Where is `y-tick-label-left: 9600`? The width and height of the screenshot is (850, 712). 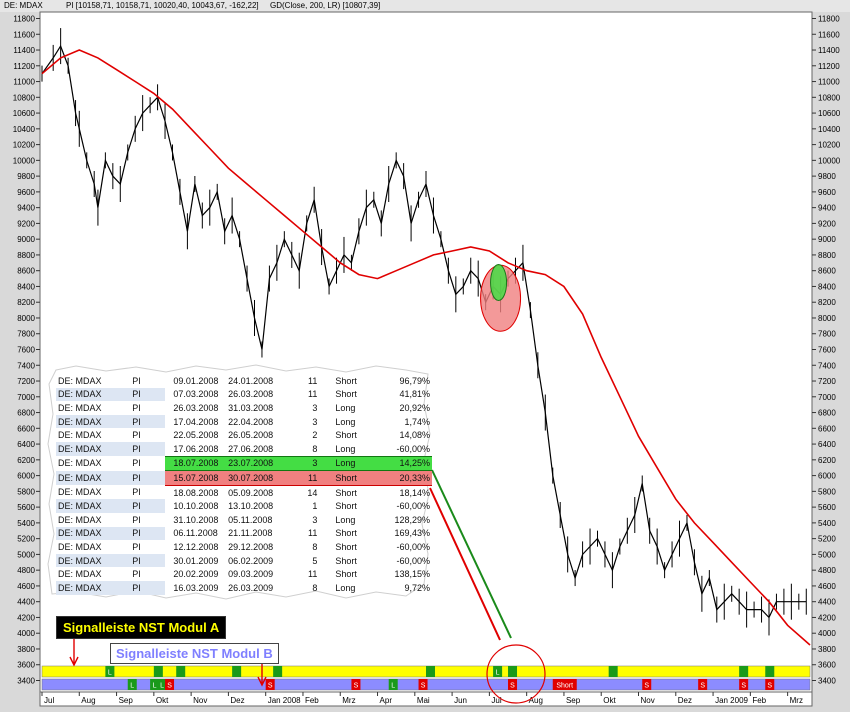 y-tick-label-left: 9600 is located at coordinates (26, 192).